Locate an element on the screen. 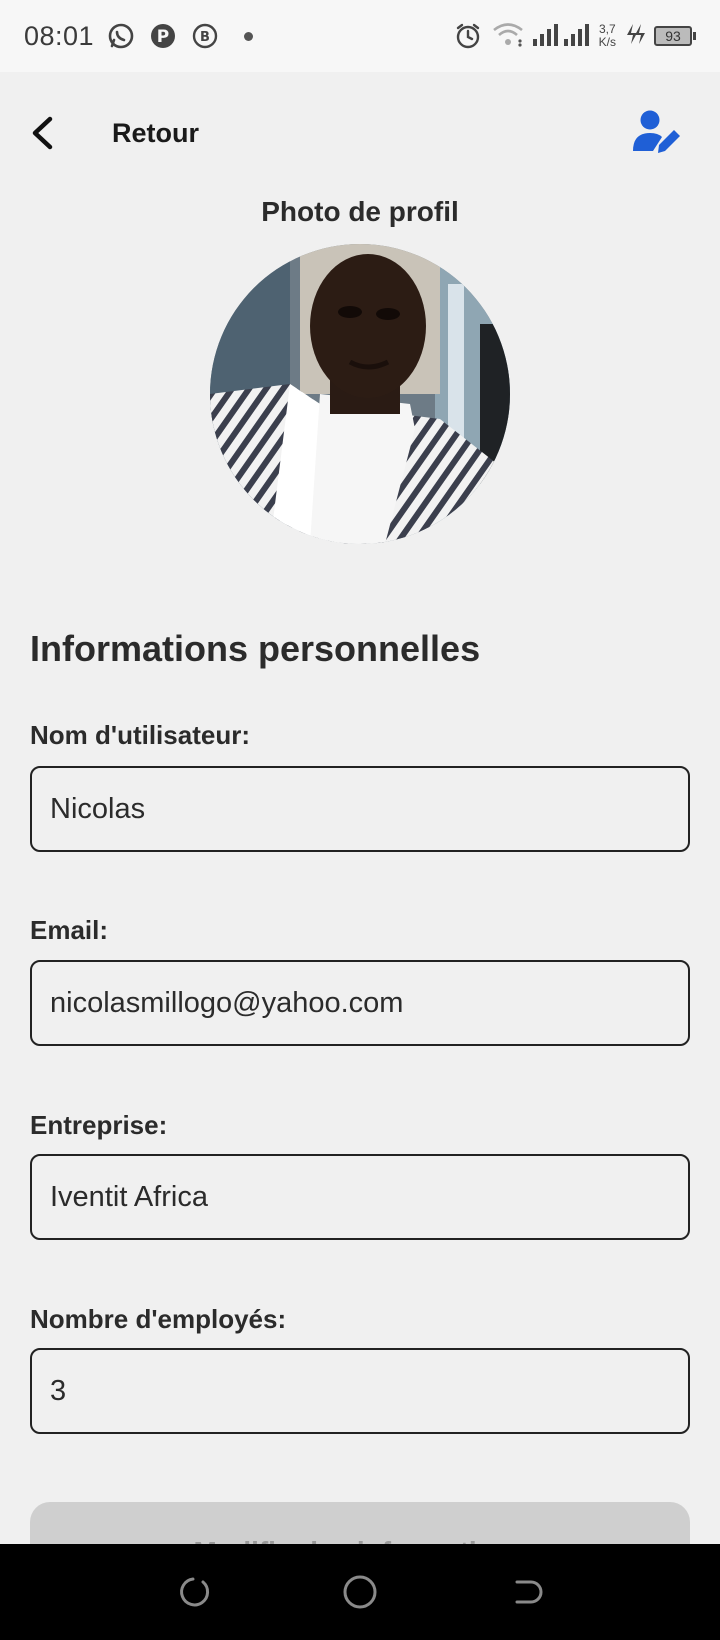 Image resolution: width=720 pixels, height=1640 pixels. profile-photo is located at coordinates (360, 394).